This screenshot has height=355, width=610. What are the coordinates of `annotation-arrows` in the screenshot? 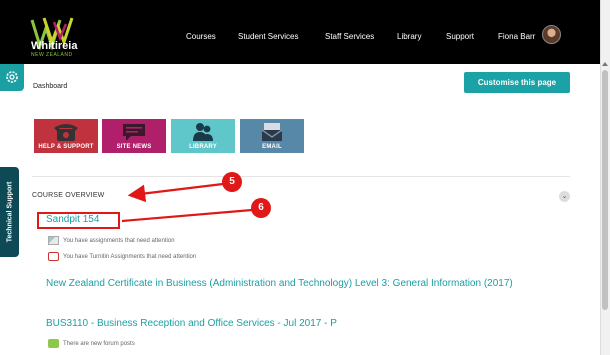 It's located at (187, 202).